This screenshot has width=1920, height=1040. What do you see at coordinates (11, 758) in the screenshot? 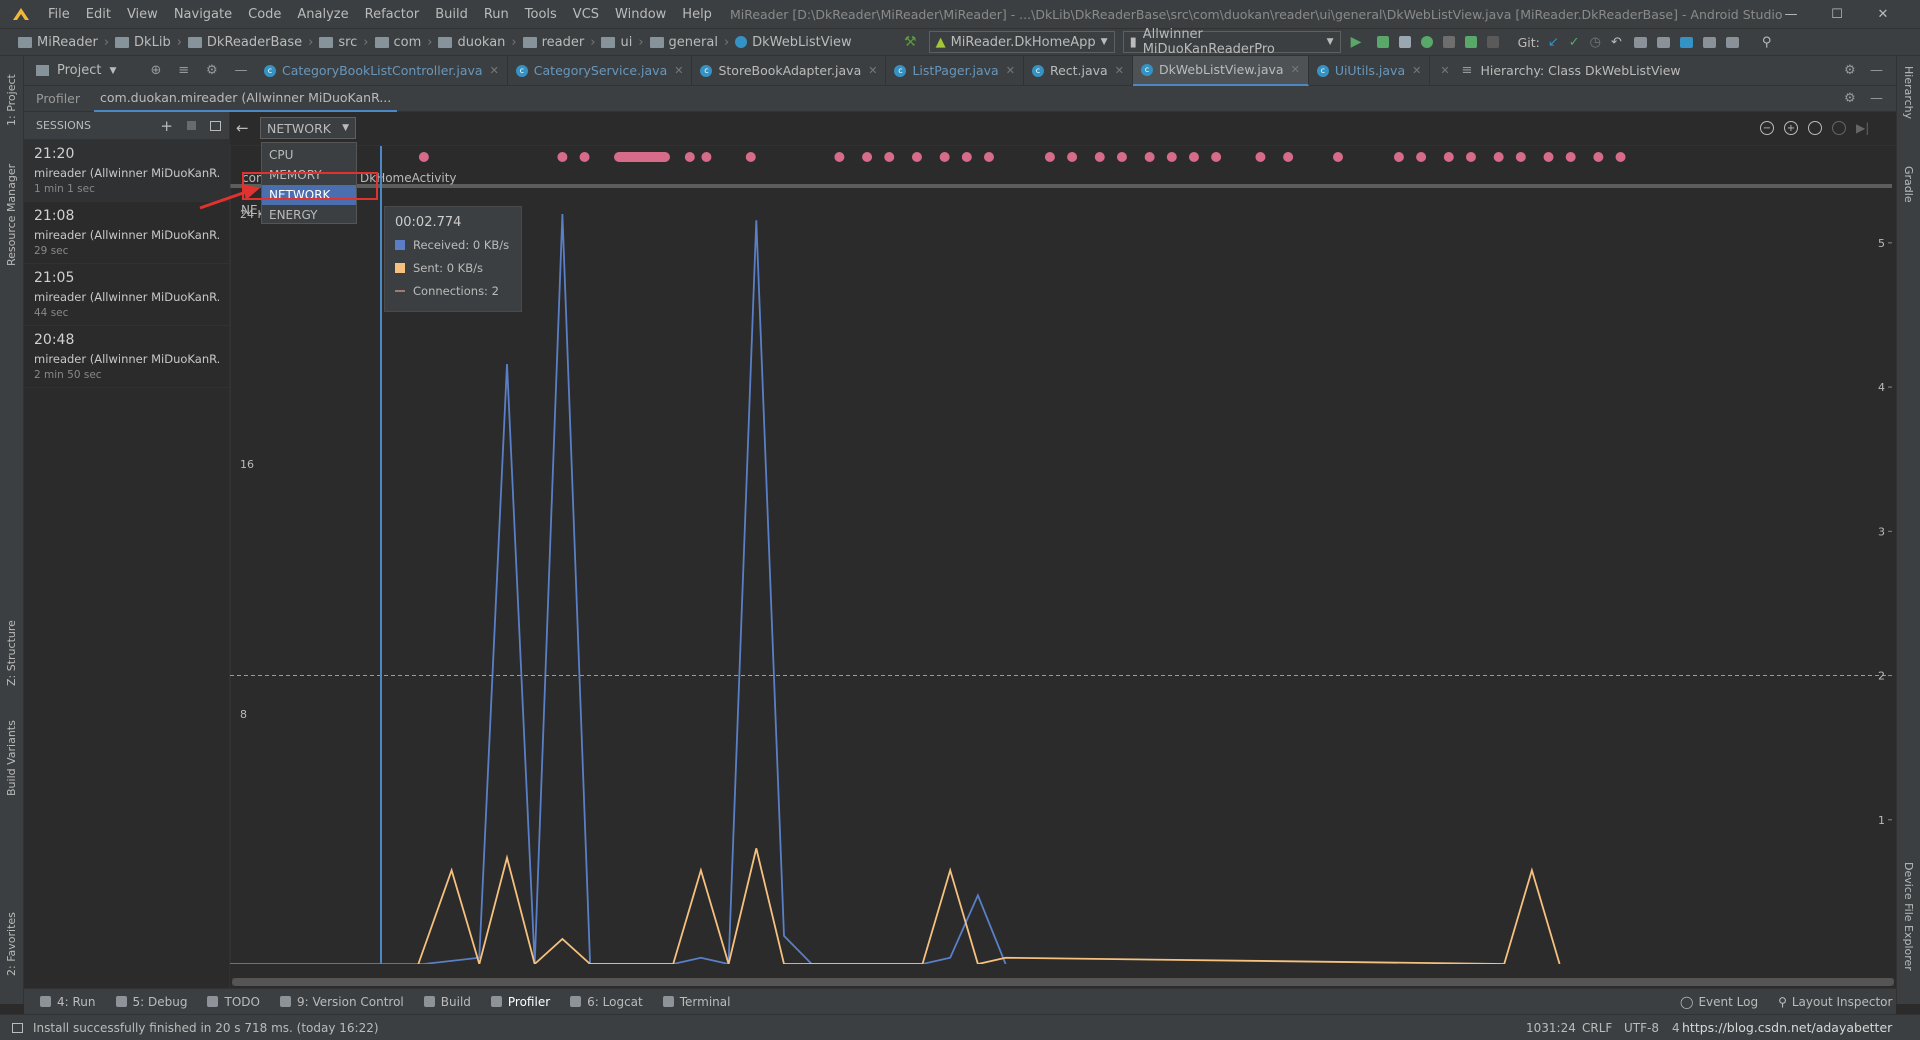
I see `build-variants-tool-tab: Build Variants` at bounding box center [11, 758].